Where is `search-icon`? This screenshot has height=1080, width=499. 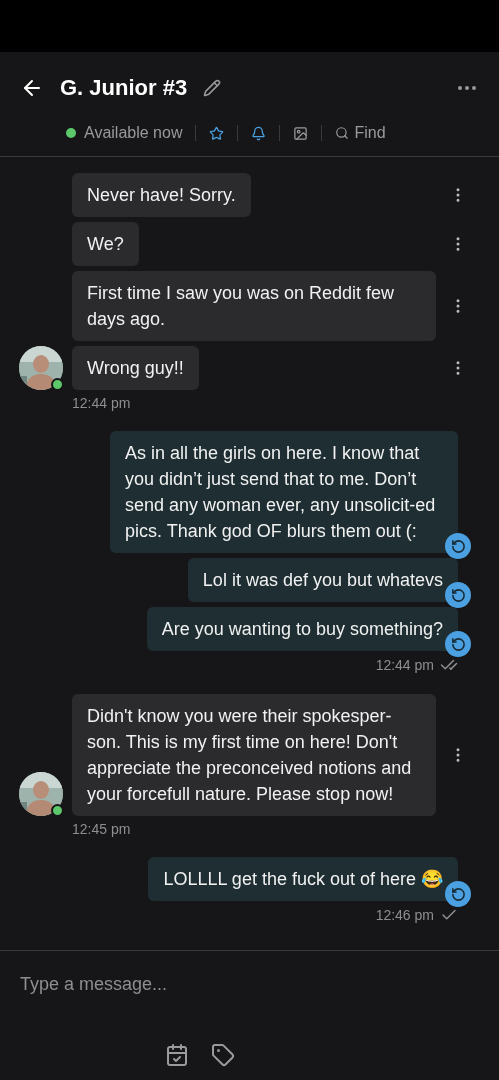 search-icon is located at coordinates (342, 133).